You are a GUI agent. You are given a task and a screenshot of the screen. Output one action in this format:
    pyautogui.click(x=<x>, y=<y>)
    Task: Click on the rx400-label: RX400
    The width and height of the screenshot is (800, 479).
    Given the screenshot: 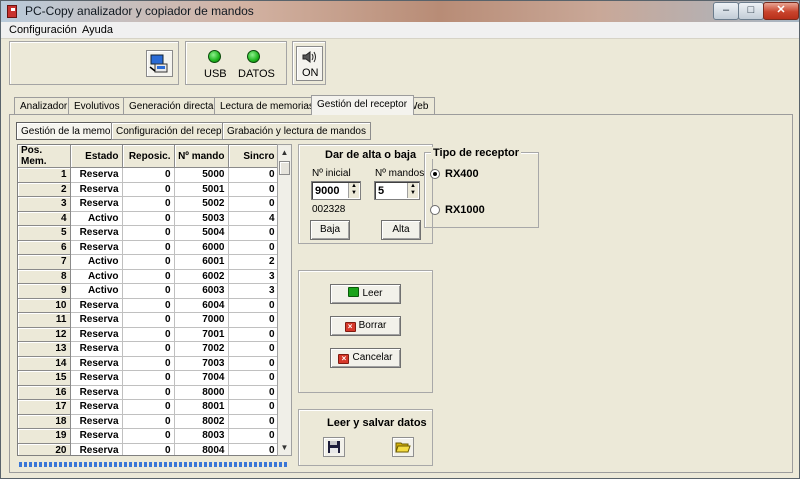 What is the action you would take?
    pyautogui.click(x=462, y=174)
    